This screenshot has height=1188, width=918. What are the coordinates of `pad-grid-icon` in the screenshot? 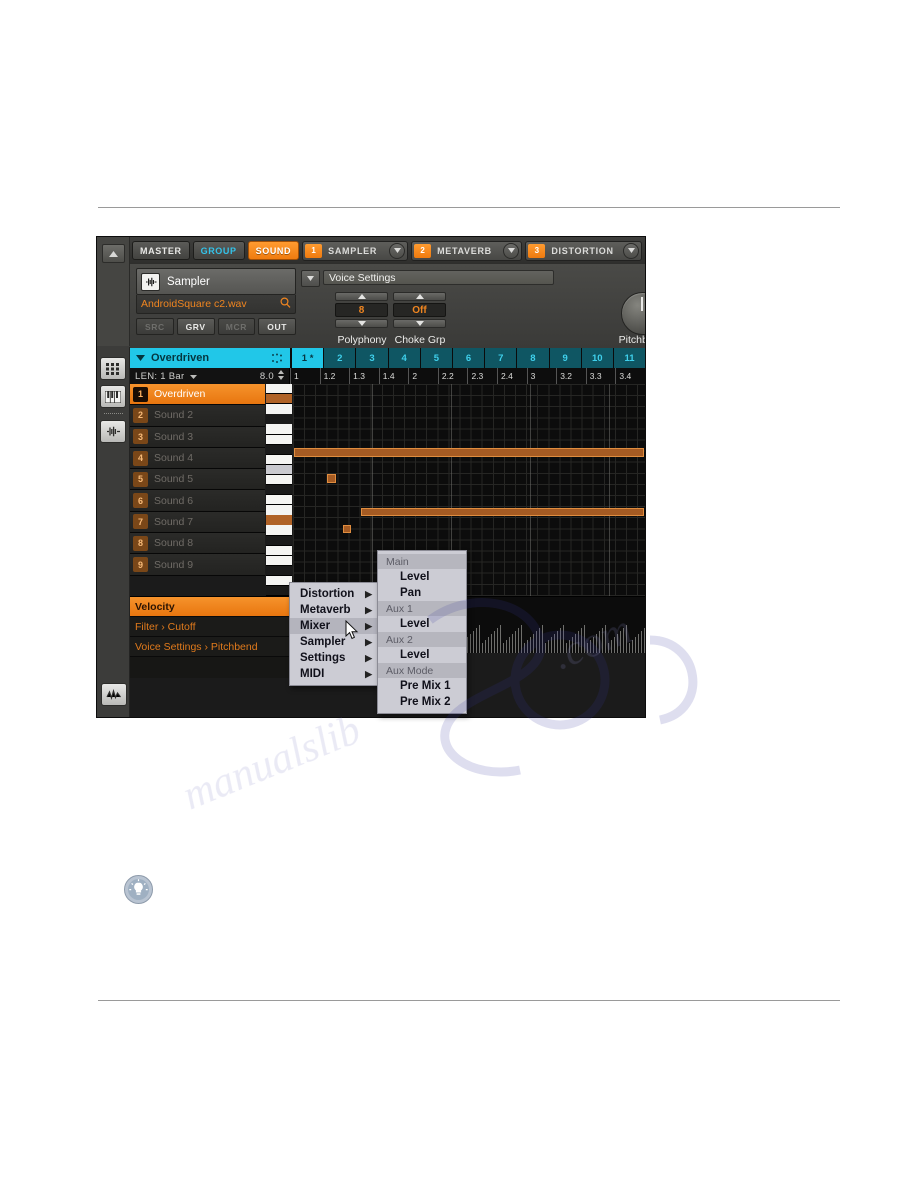 It's located at (113, 368).